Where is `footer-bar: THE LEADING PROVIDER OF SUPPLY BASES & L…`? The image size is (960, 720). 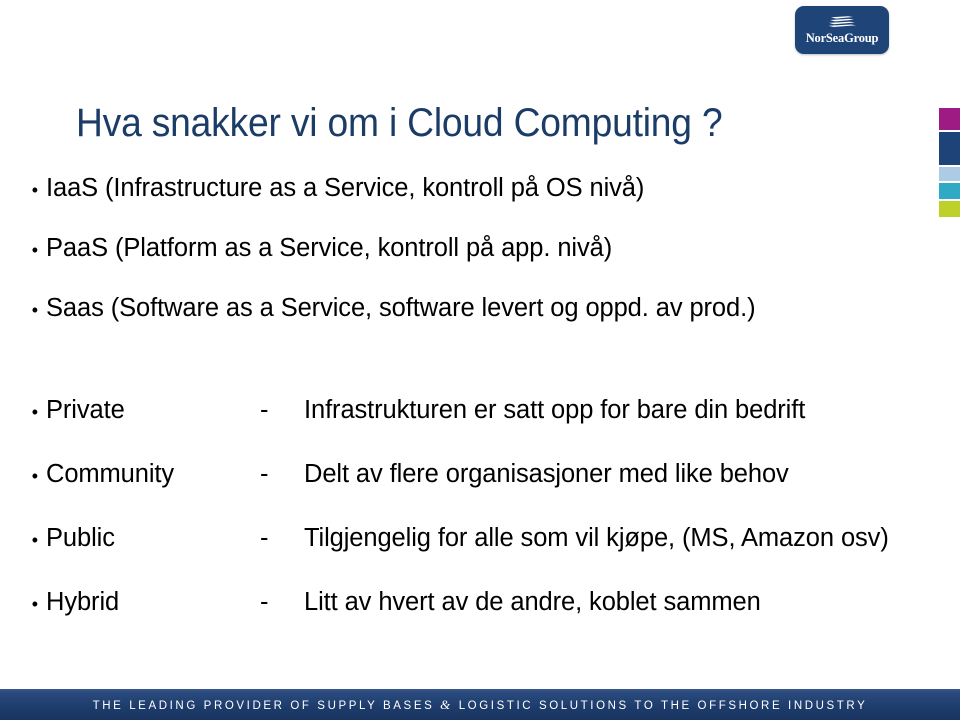 footer-bar: THE LEADING PROVIDER OF SUPPLY BASES & L… is located at coordinates (480, 704).